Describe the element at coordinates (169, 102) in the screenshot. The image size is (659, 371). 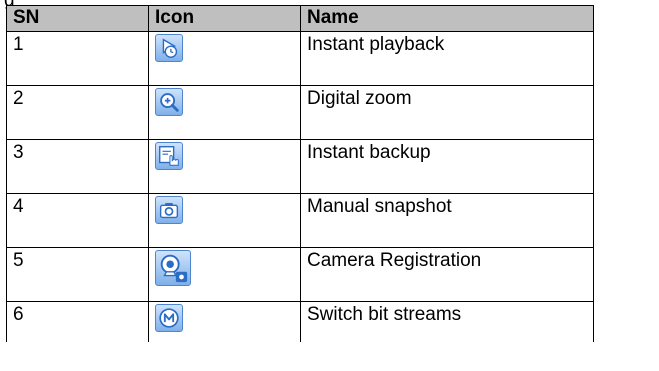
I see `digital-zoom-icon` at that location.